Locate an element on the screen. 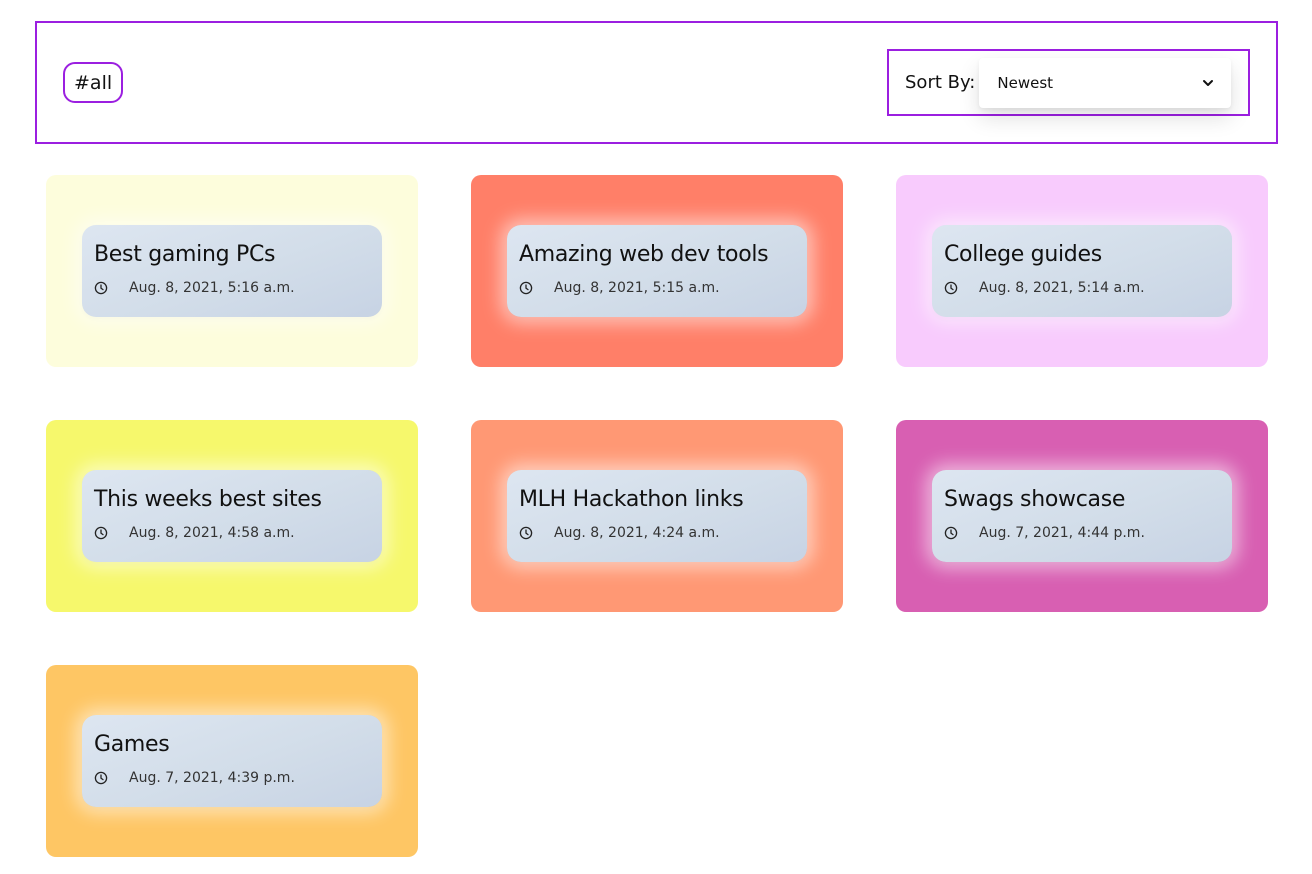  card-info: Games Aug. 7, 2021, 4:39 p.m. is located at coordinates (232, 761).